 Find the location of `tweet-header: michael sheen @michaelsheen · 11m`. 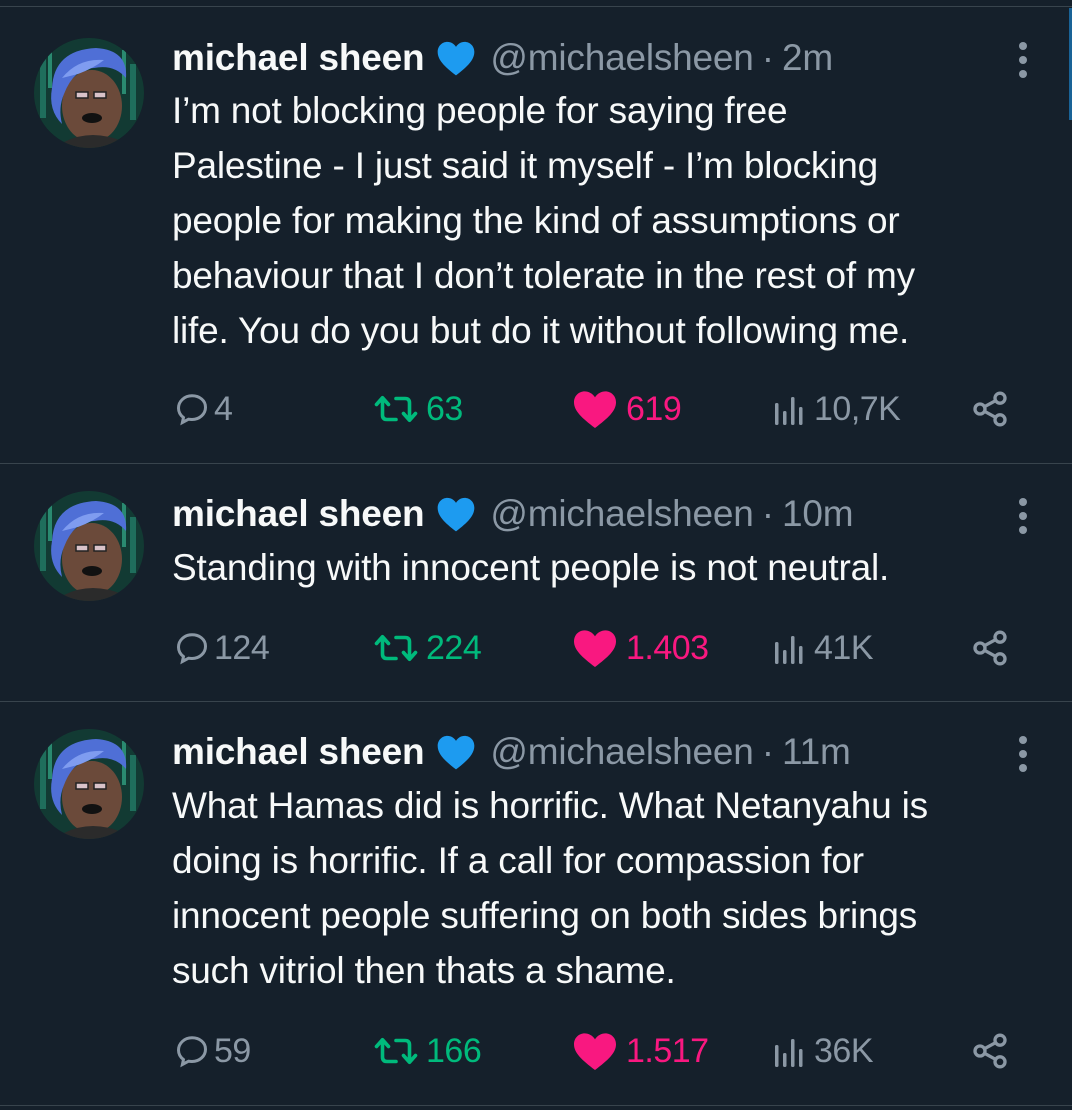

tweet-header: michael sheen @michaelsheen · 11m is located at coordinates (511, 752).